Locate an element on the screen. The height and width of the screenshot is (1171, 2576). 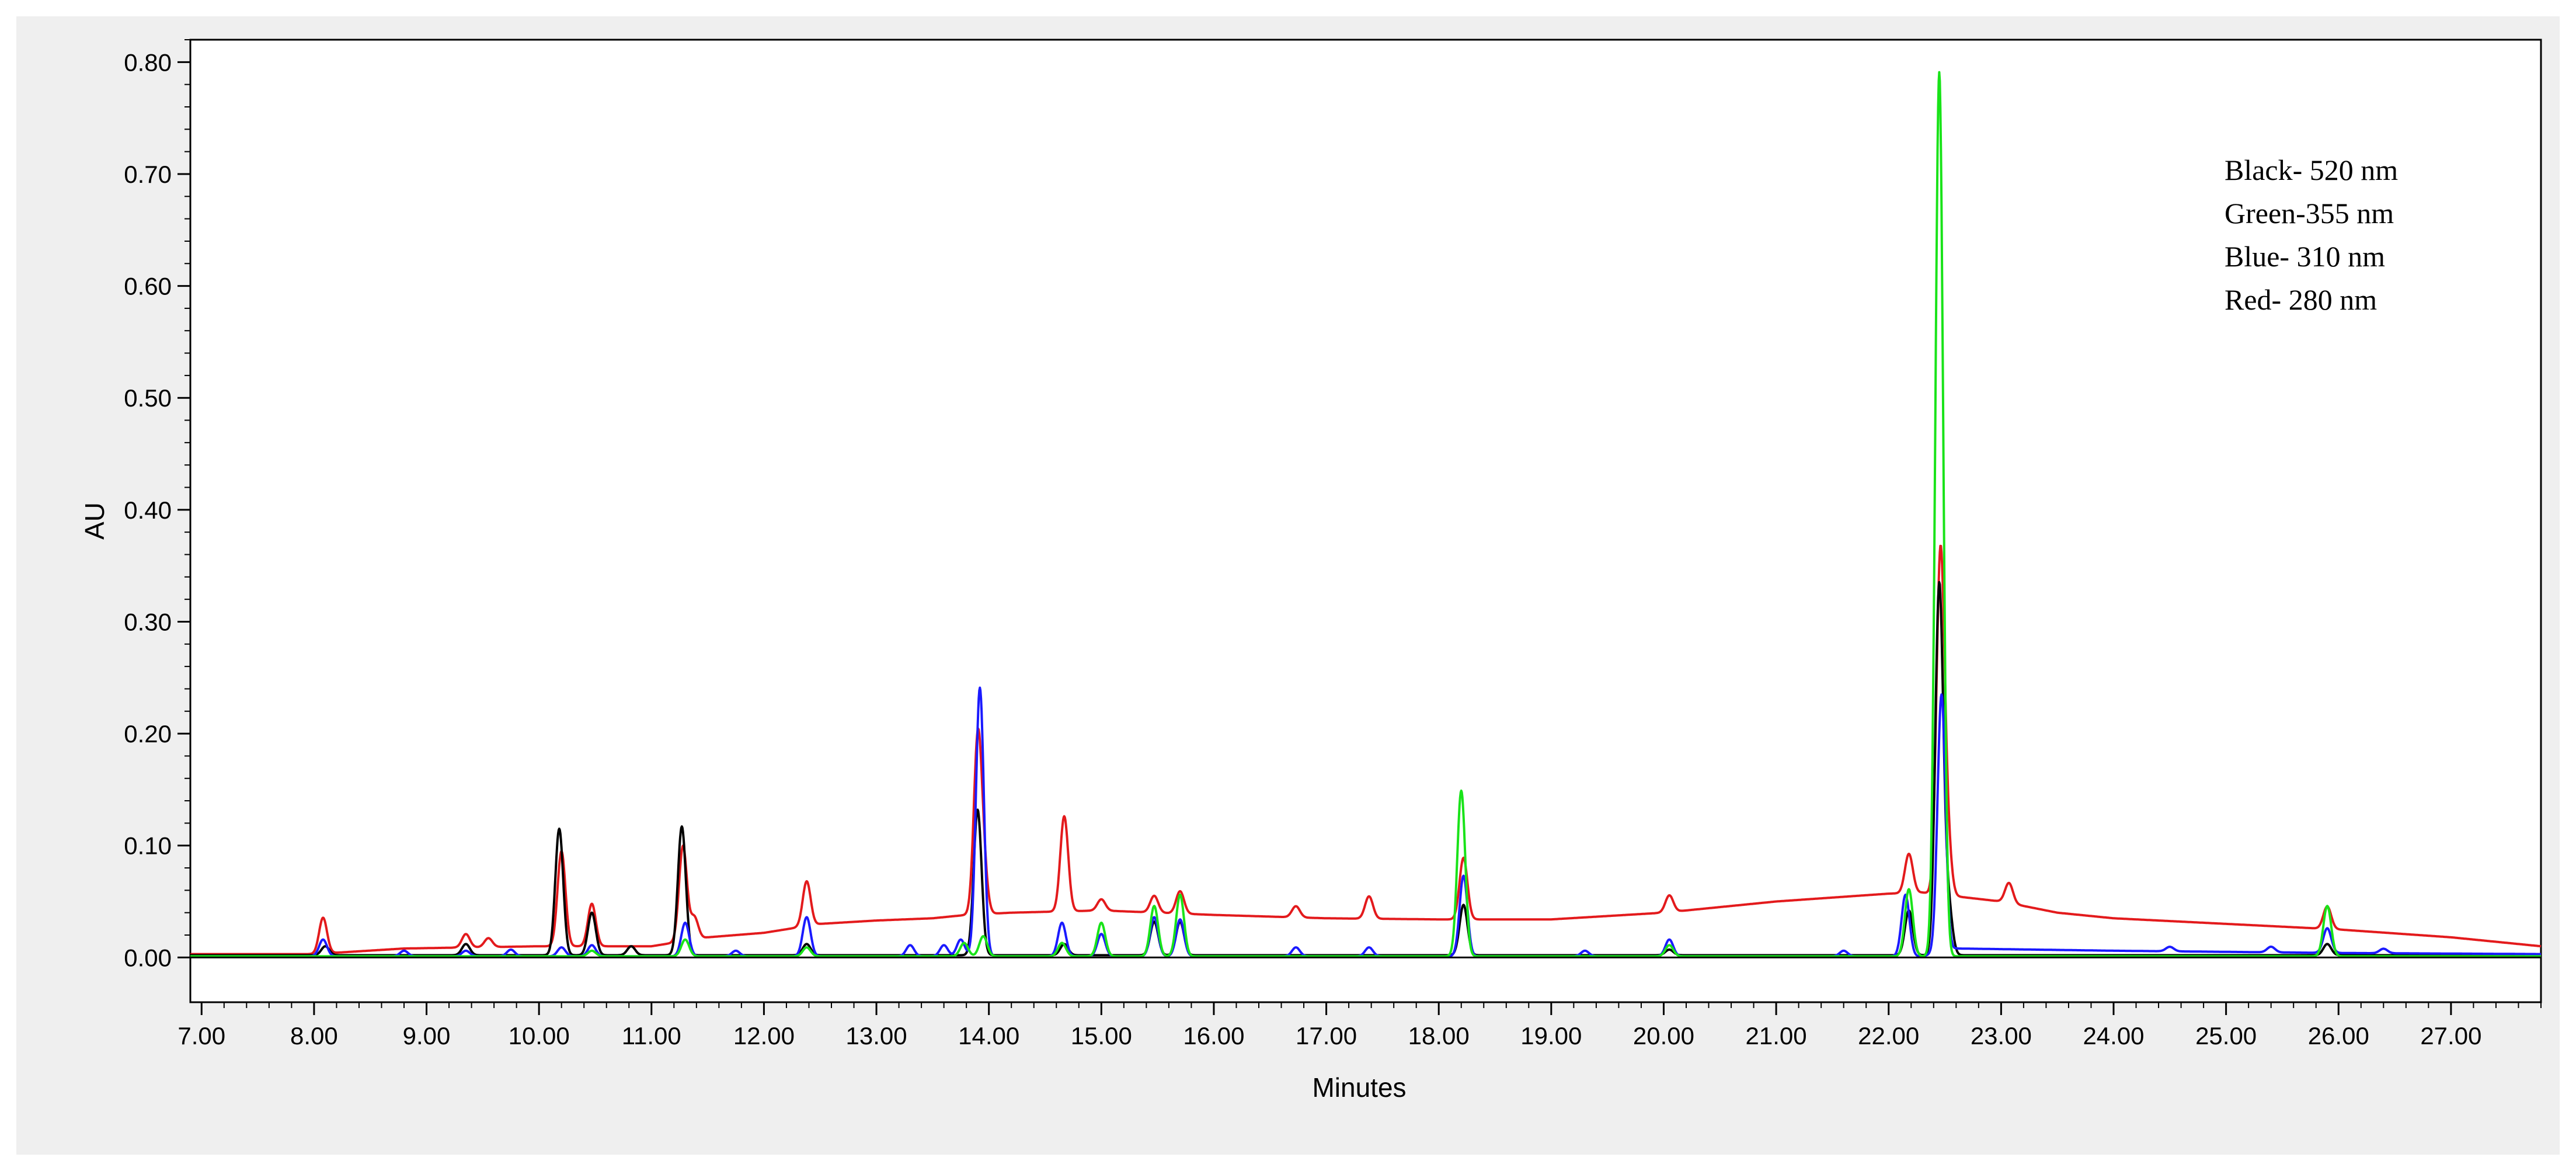
x-tick-label: 13.00 is located at coordinates (876, 1036).